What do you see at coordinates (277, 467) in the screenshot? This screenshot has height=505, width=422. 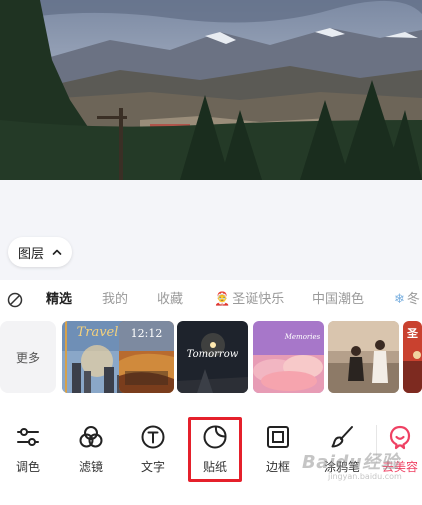 I see `tool-label: 边框` at bounding box center [277, 467].